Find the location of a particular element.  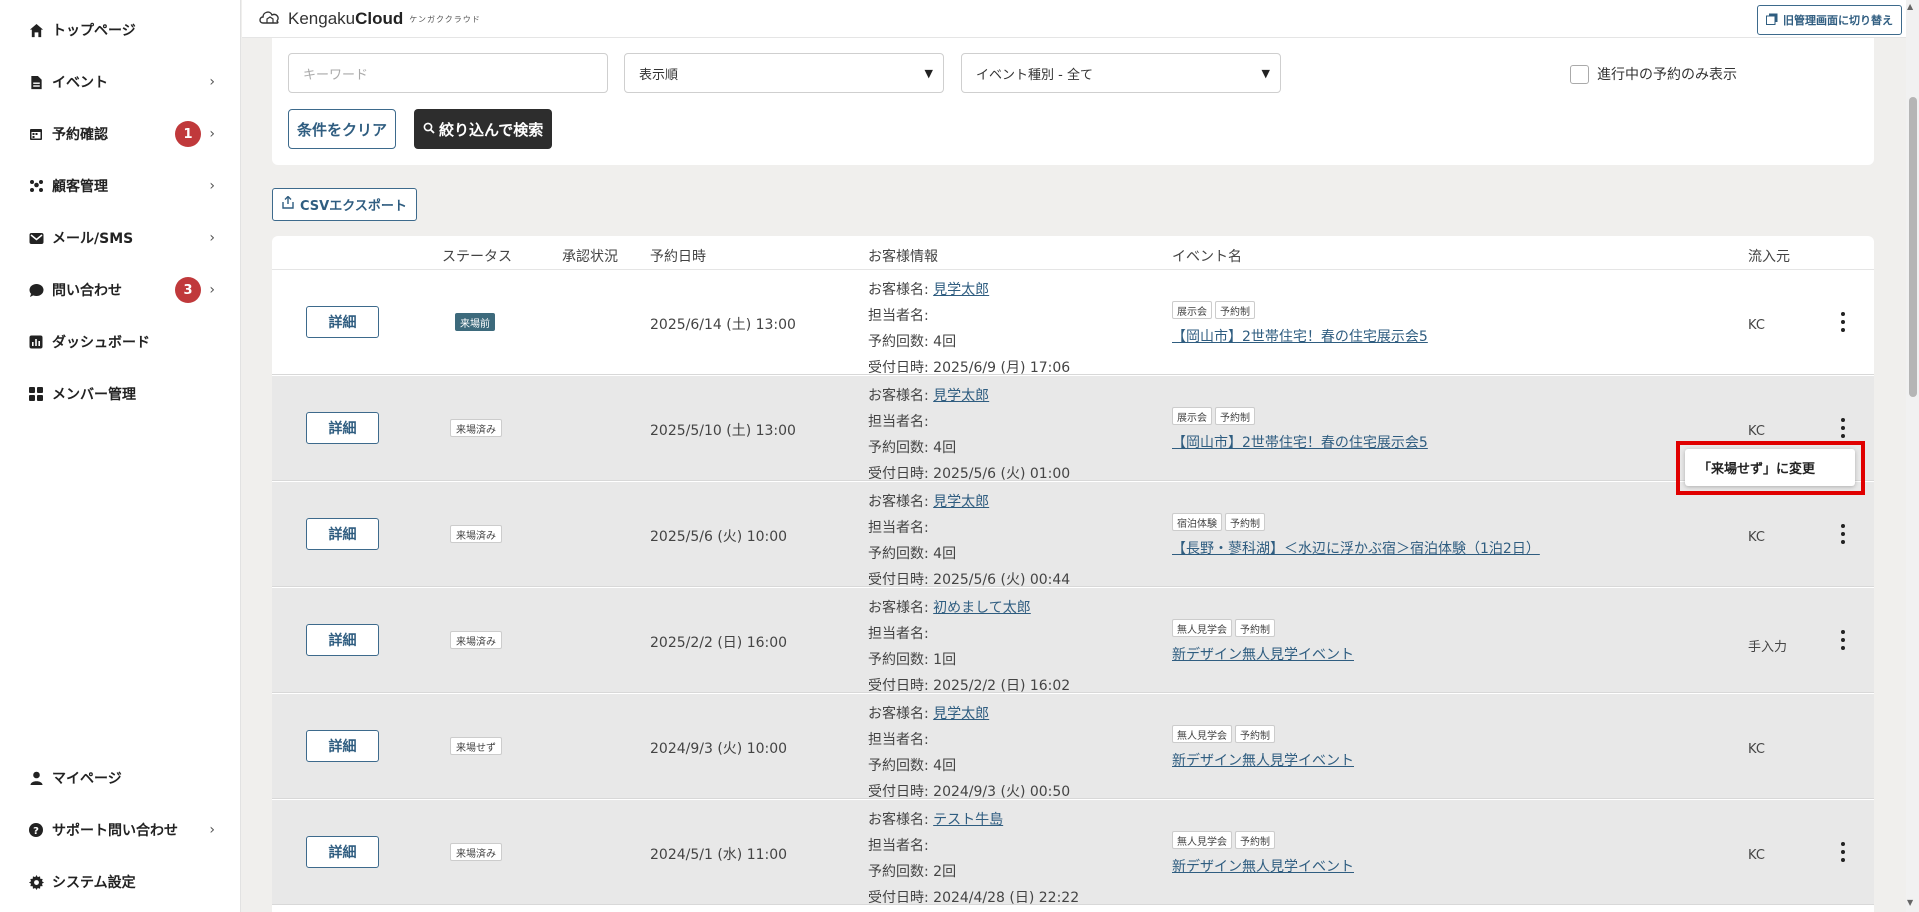

status-badge: 来場せず is located at coordinates (476, 746).